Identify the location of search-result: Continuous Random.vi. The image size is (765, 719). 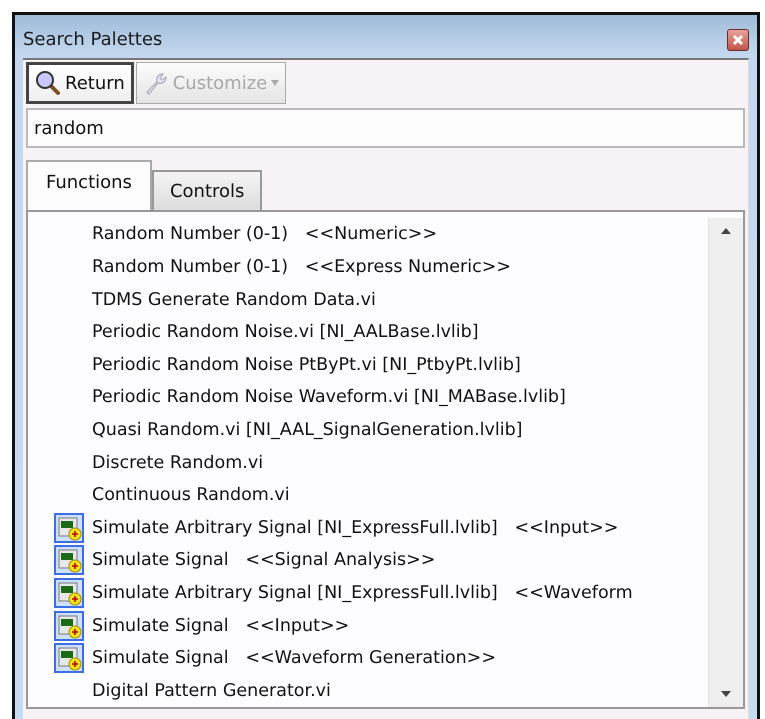
(187, 495).